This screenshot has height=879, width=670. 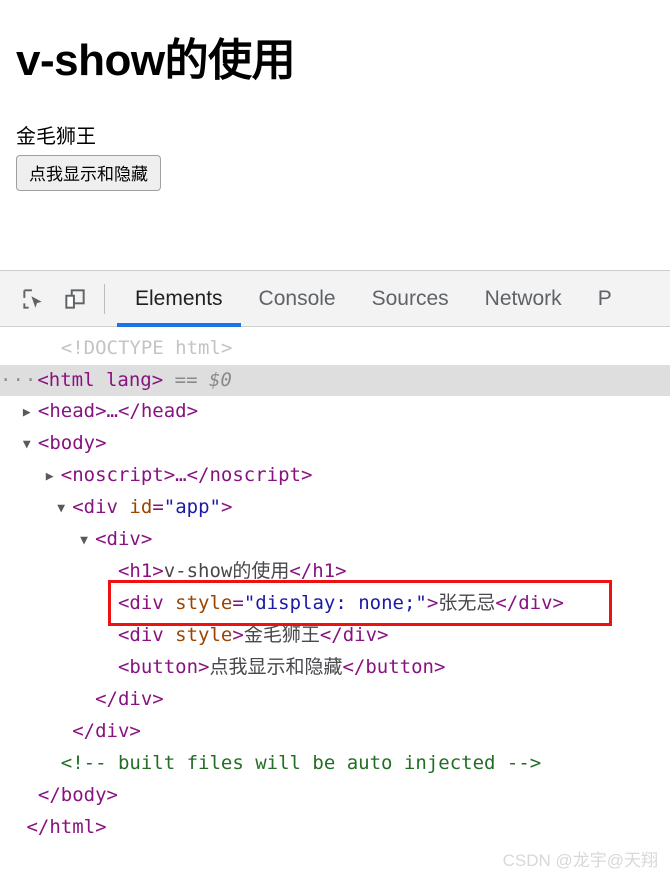 I want to click on head-tag: <head>…</head>, so click(x=118, y=411).